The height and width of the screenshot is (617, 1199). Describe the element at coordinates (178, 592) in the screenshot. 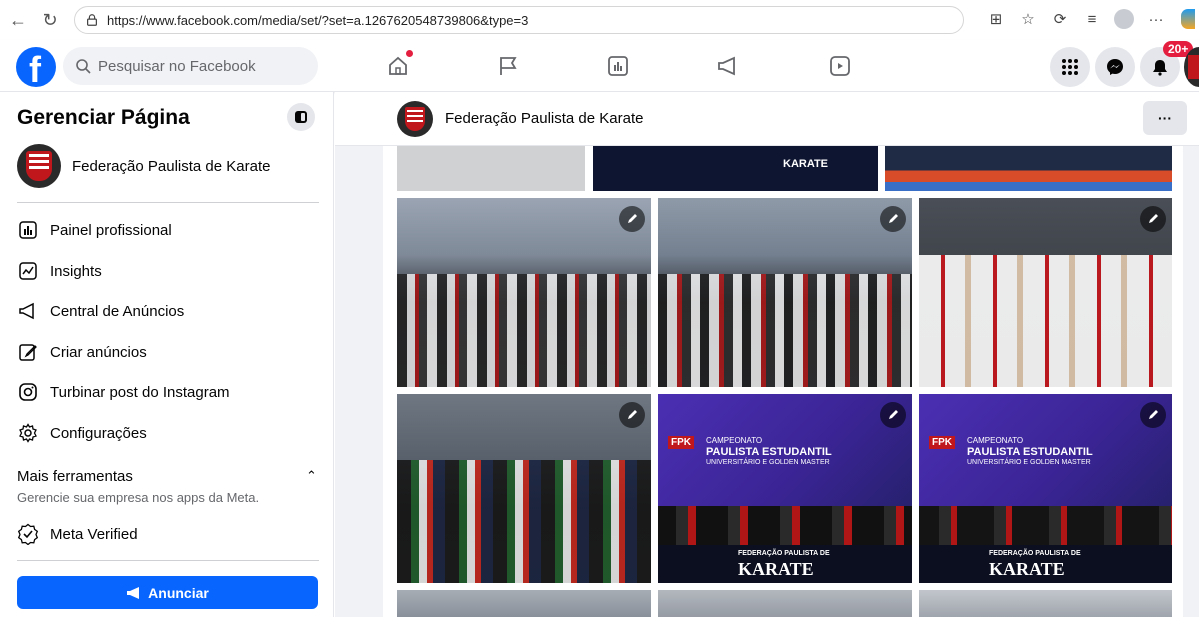

I see `advertise-label: Anunciar` at that location.